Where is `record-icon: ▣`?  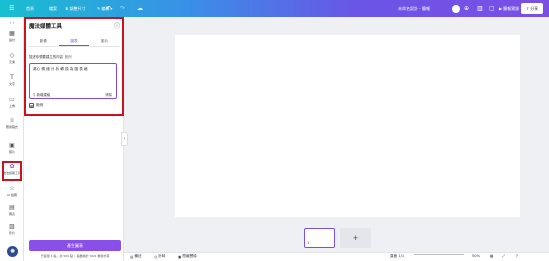
record-icon: ▣ is located at coordinates (180, 256).